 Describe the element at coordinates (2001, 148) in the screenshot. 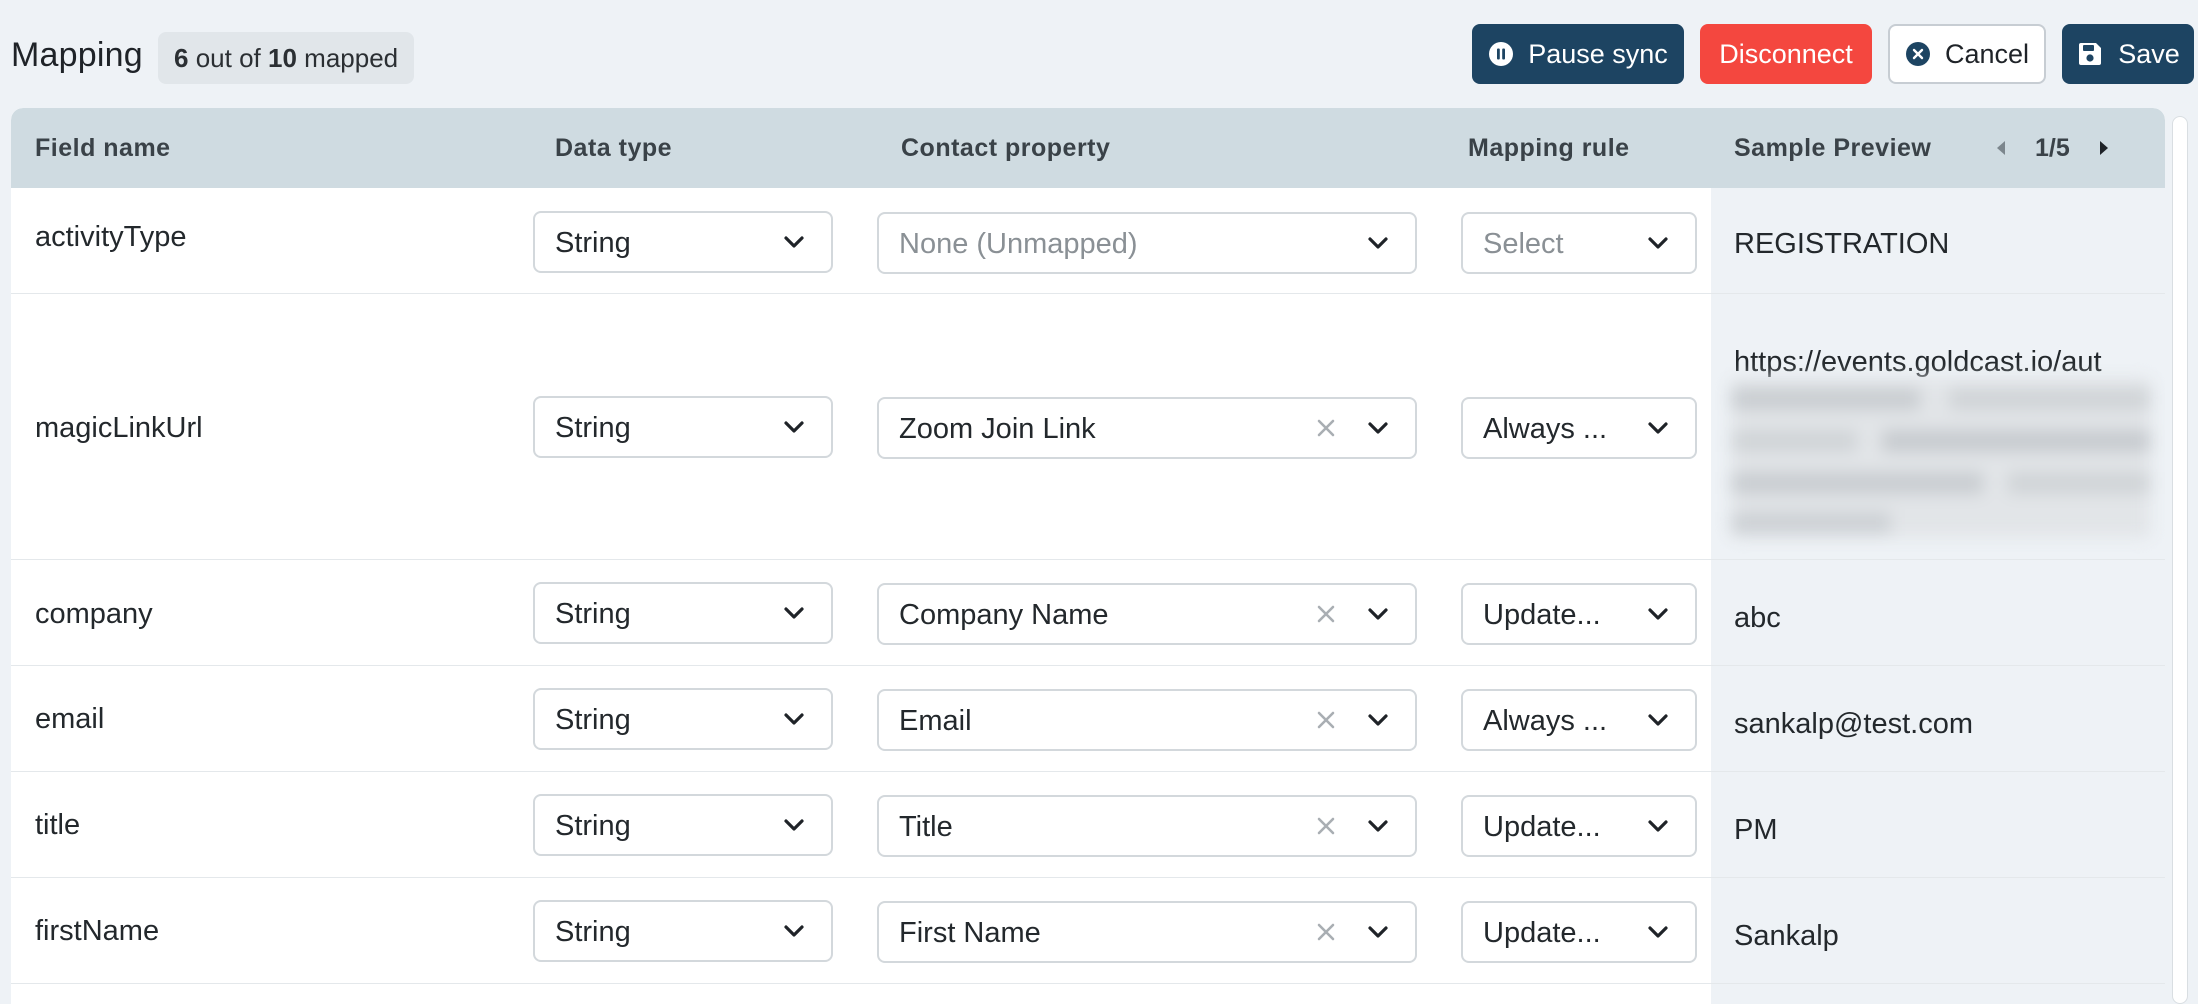

I see `caret-left-icon` at that location.